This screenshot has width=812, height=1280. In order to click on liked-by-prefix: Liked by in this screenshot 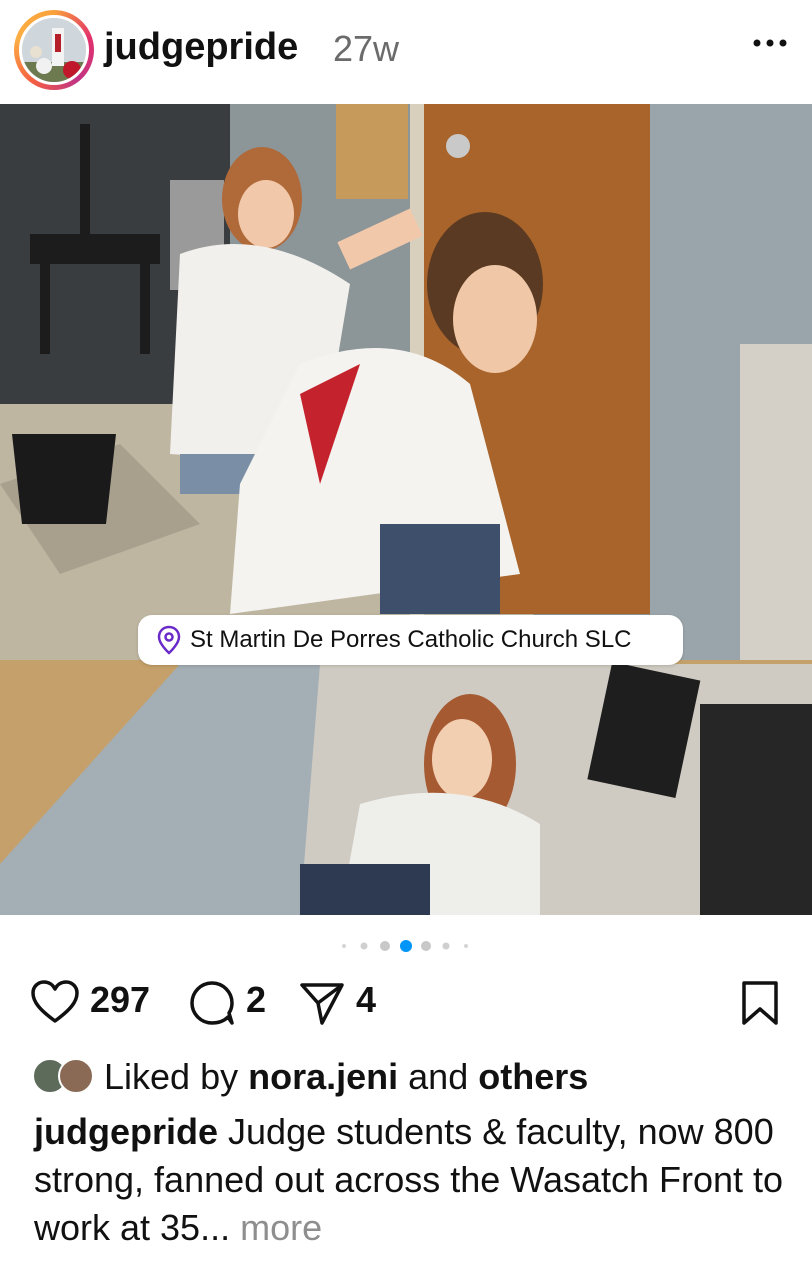, I will do `click(171, 1076)`.